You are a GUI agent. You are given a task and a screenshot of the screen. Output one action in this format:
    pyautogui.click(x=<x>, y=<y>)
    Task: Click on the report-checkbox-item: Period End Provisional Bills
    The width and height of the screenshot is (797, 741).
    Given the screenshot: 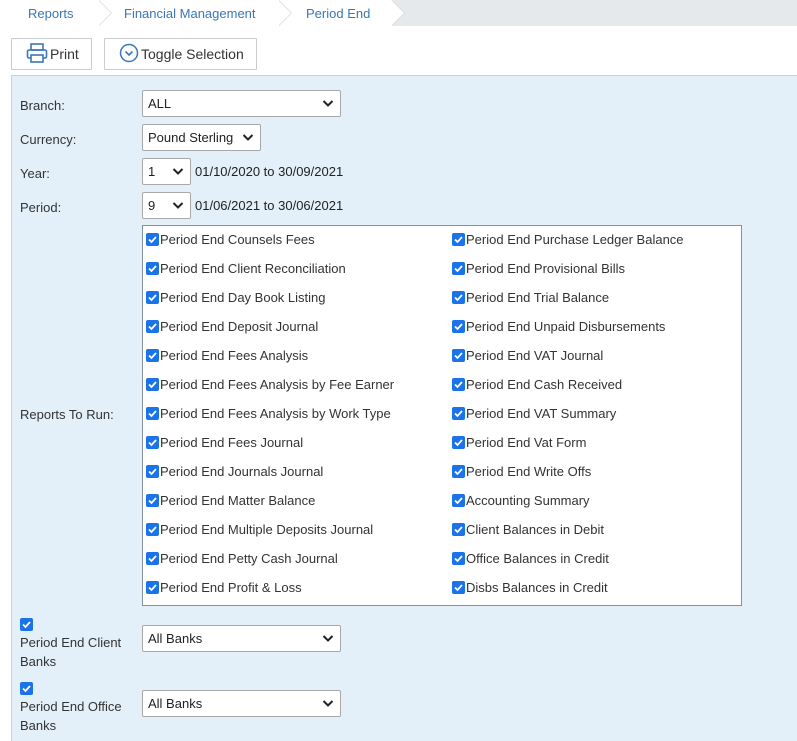 What is the action you would take?
    pyautogui.click(x=568, y=275)
    